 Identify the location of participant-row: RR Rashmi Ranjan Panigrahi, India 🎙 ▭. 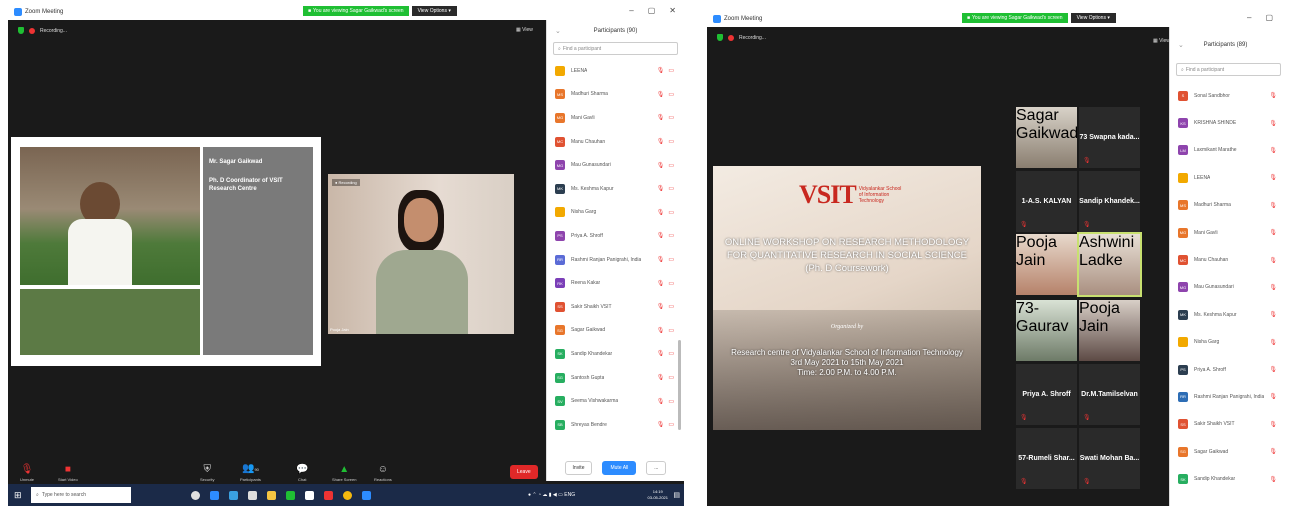
(615, 260).